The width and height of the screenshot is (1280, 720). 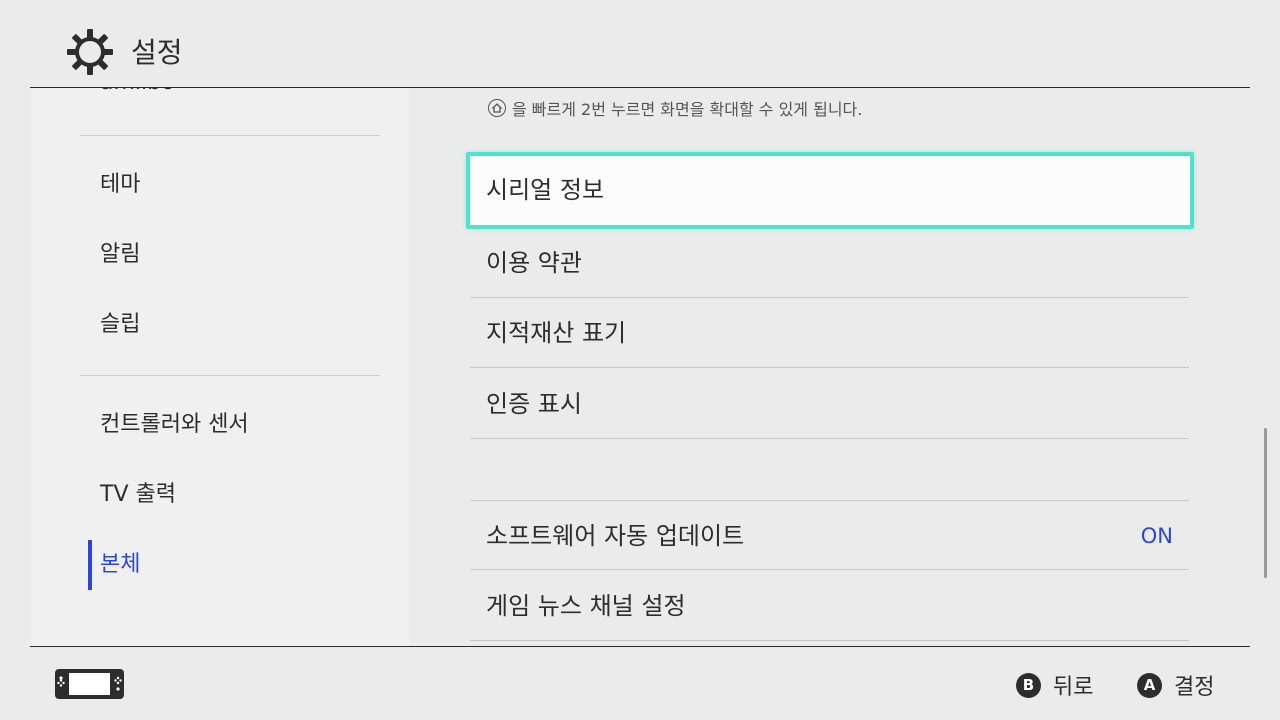 I want to click on sidebar-item-controllers: 컨트롤러와 센서, so click(x=174, y=425).